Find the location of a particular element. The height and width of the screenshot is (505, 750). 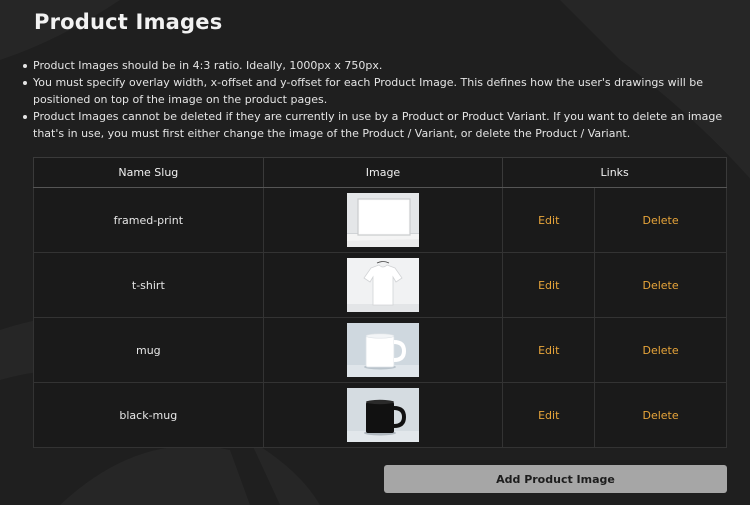

black-mug-thumbnail is located at coordinates (382, 415).